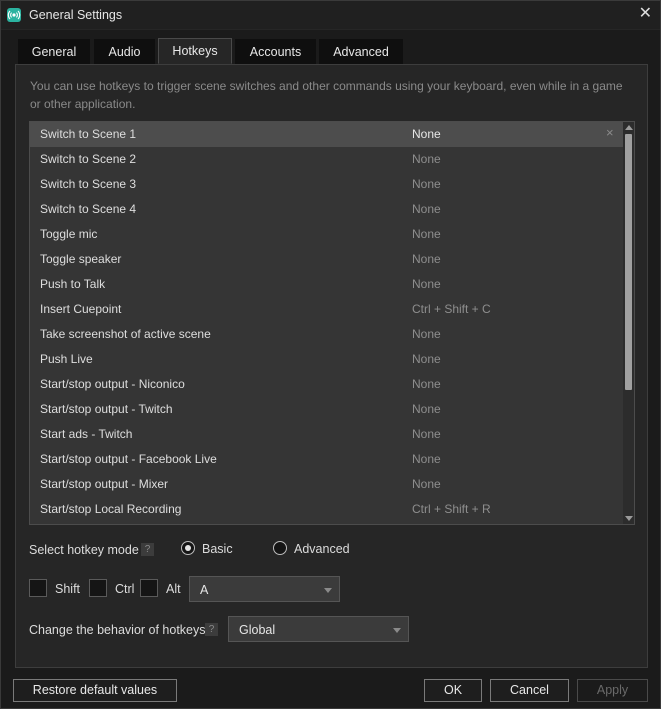 The width and height of the screenshot is (661, 709). Describe the element at coordinates (112, 384) in the screenshot. I see `hotkey-command: Start/stop output - Niconico` at that location.